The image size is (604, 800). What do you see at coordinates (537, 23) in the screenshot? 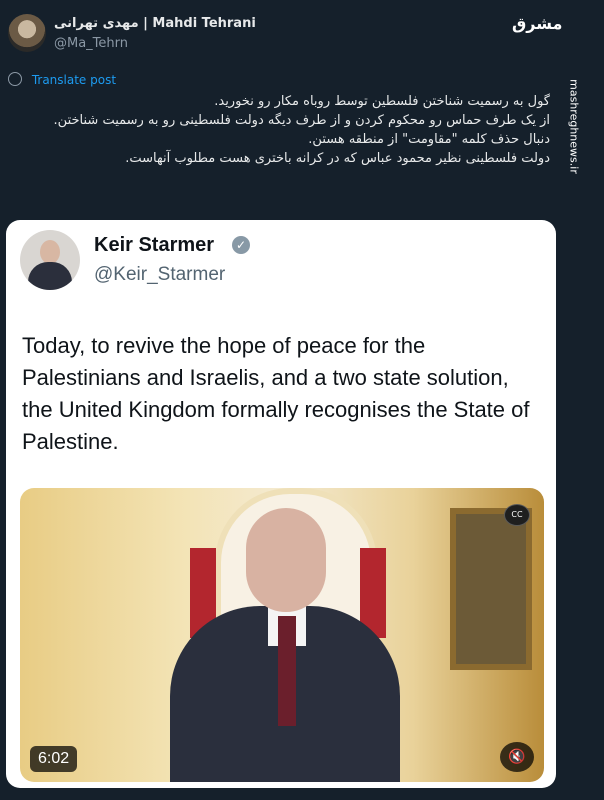
I see `brand-logo: مشرق` at bounding box center [537, 23].